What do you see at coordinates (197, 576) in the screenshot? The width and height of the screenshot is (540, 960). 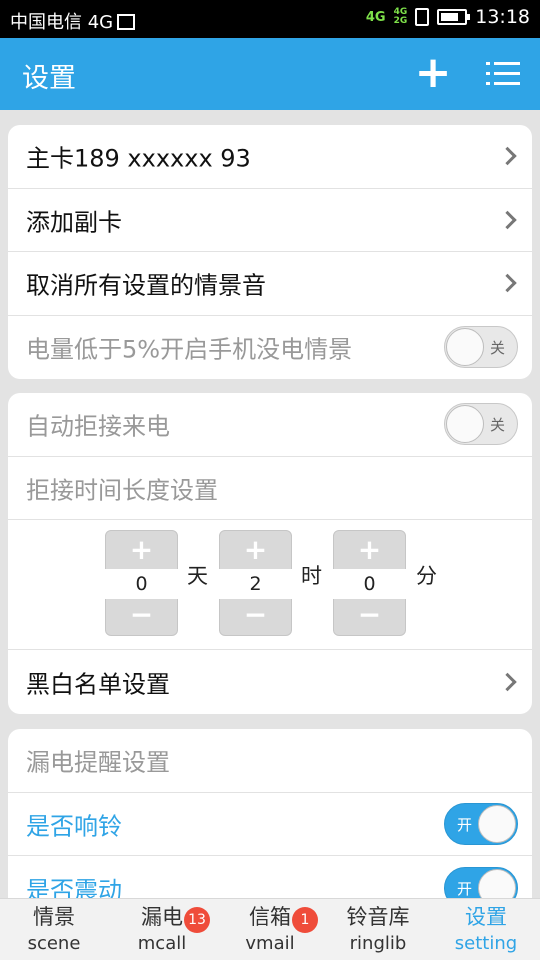 I see `days-unit: 天` at bounding box center [197, 576].